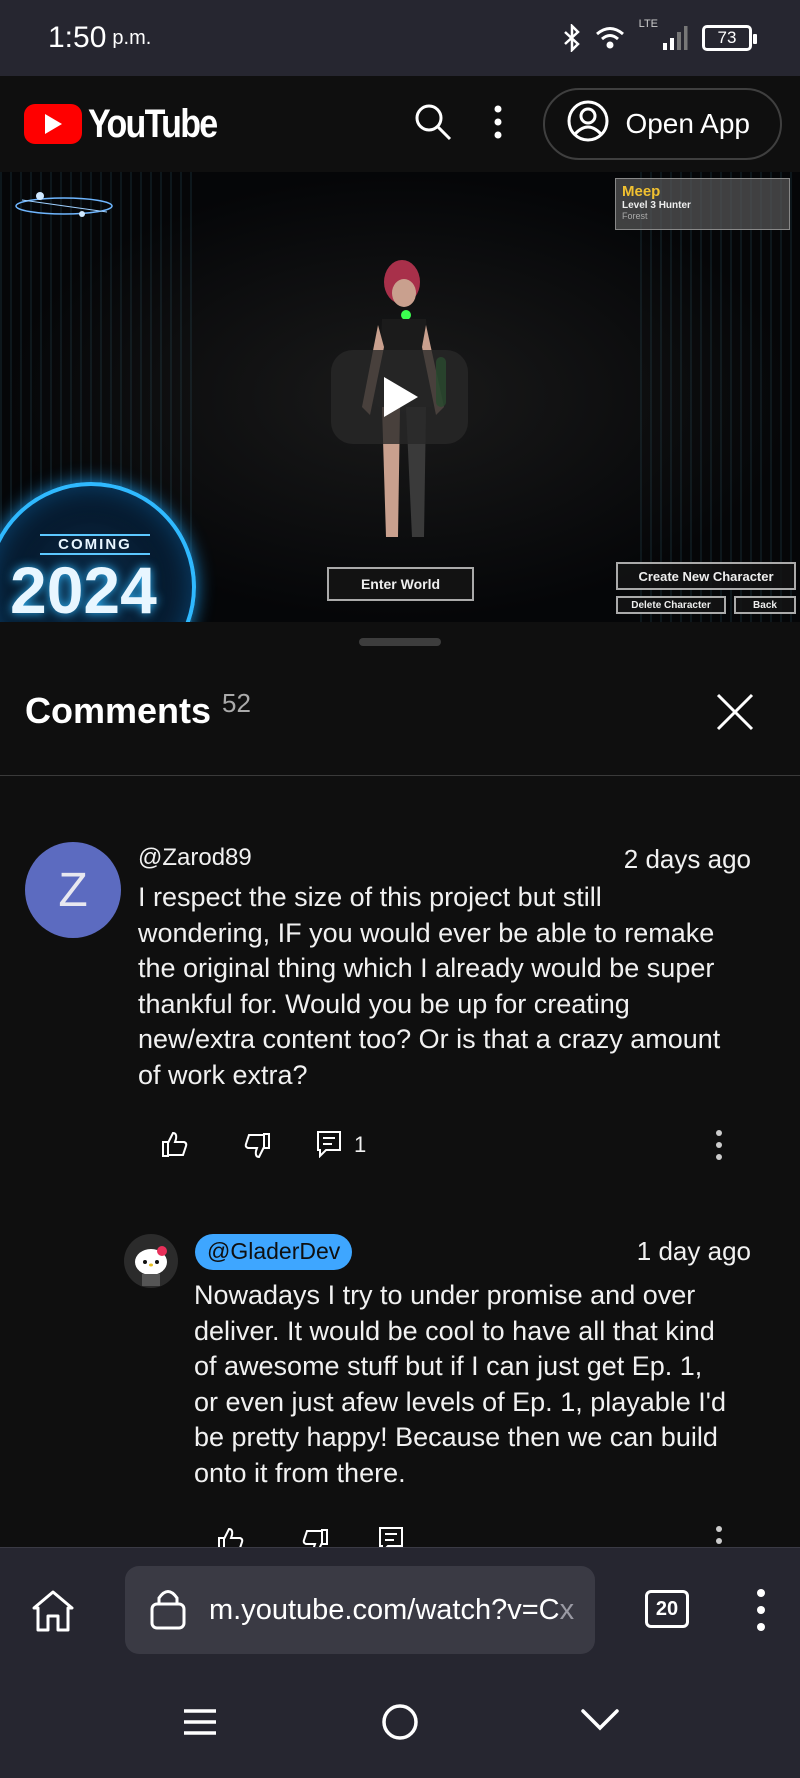 This screenshot has width=800, height=1778. I want to click on comment-author: @Zarod89, so click(195, 858).